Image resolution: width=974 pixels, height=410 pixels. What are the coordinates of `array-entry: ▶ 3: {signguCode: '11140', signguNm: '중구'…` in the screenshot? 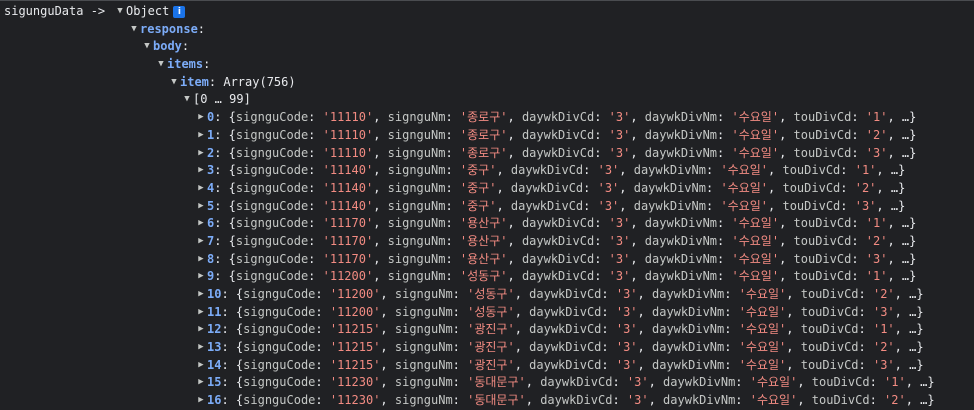 It's located at (487, 171).